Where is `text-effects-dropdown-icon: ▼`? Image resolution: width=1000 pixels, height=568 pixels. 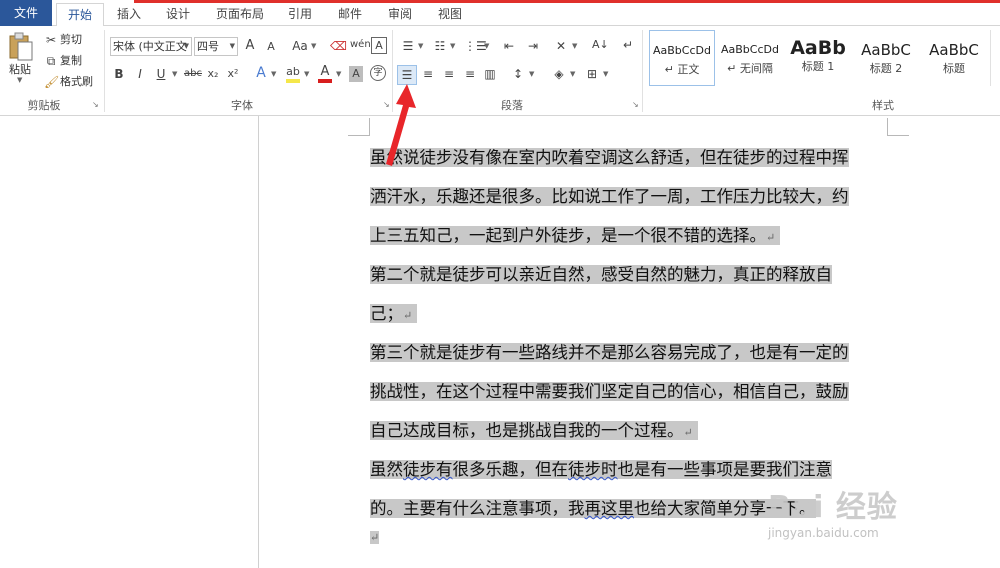
text-effects-dropdown-icon: ▼ is located at coordinates (273, 74).